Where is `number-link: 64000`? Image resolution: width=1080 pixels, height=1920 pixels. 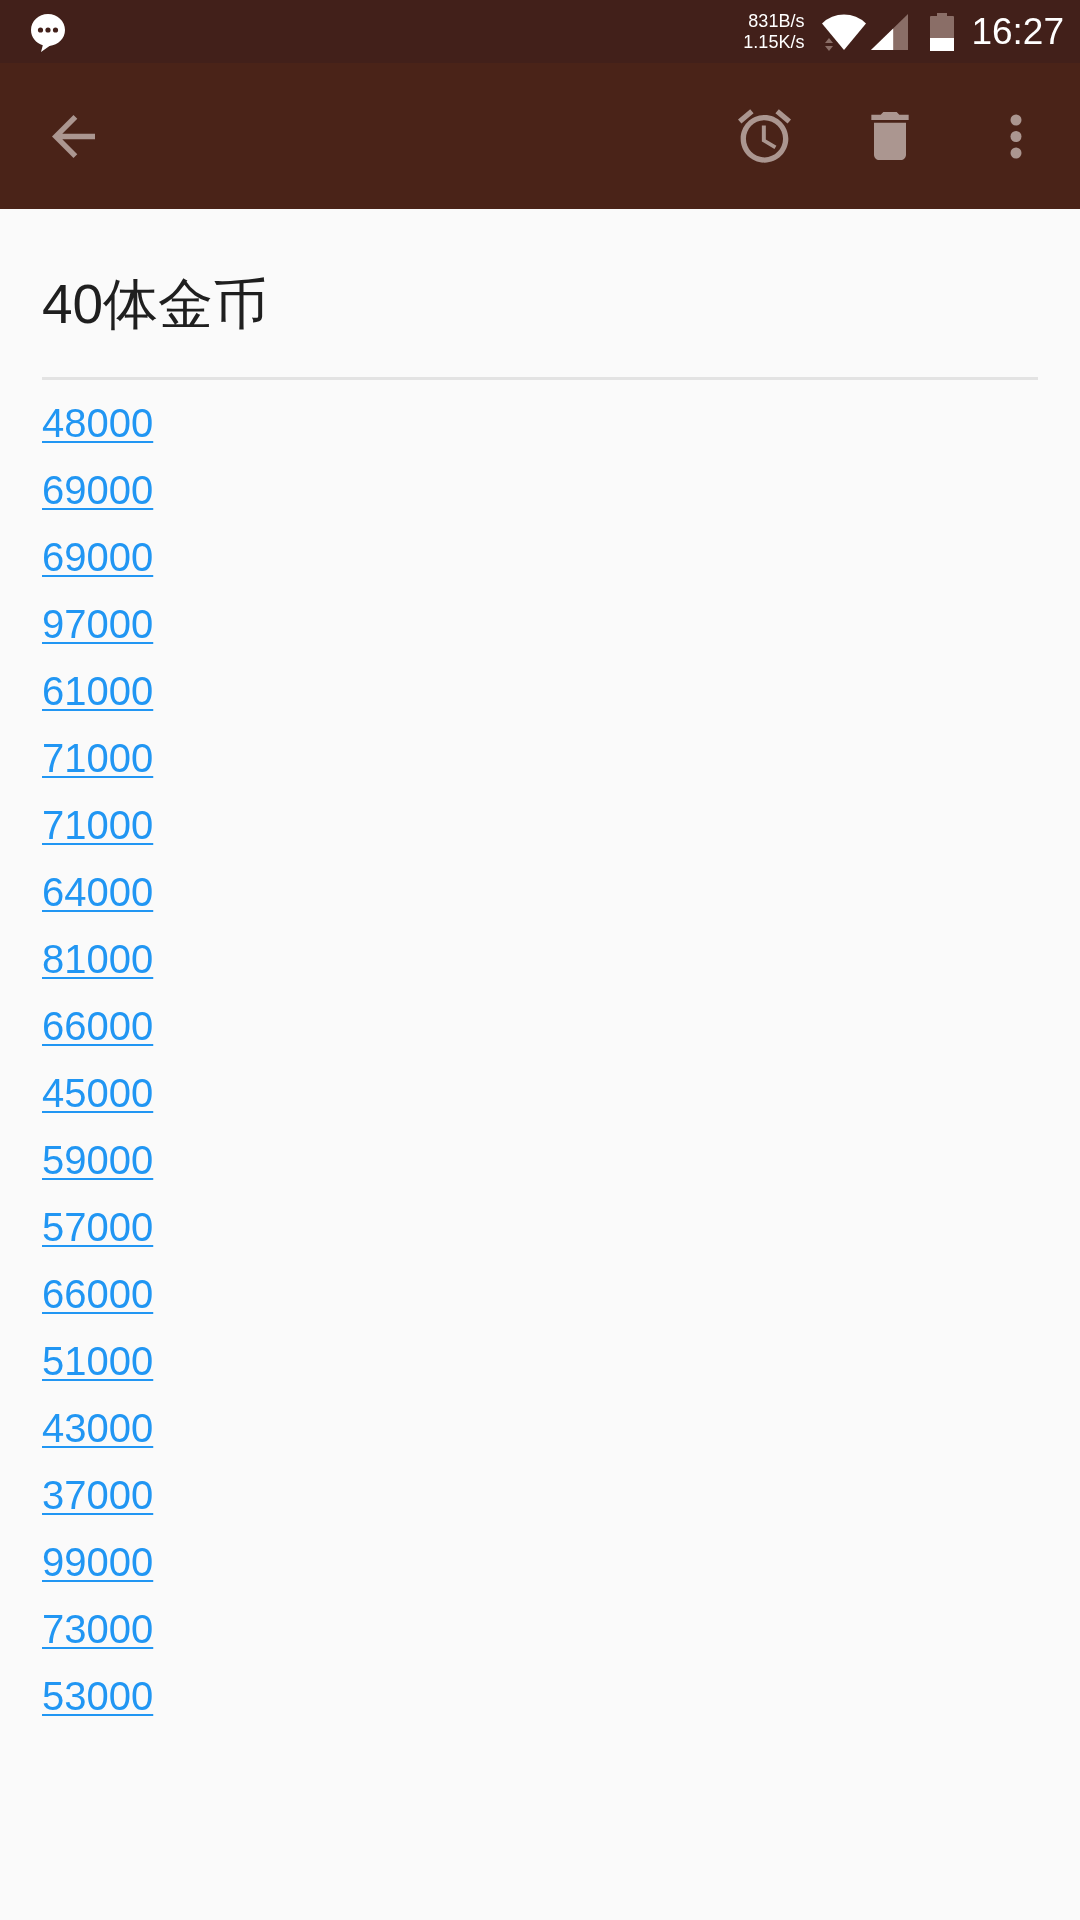
number-link: 64000 is located at coordinates (98, 892).